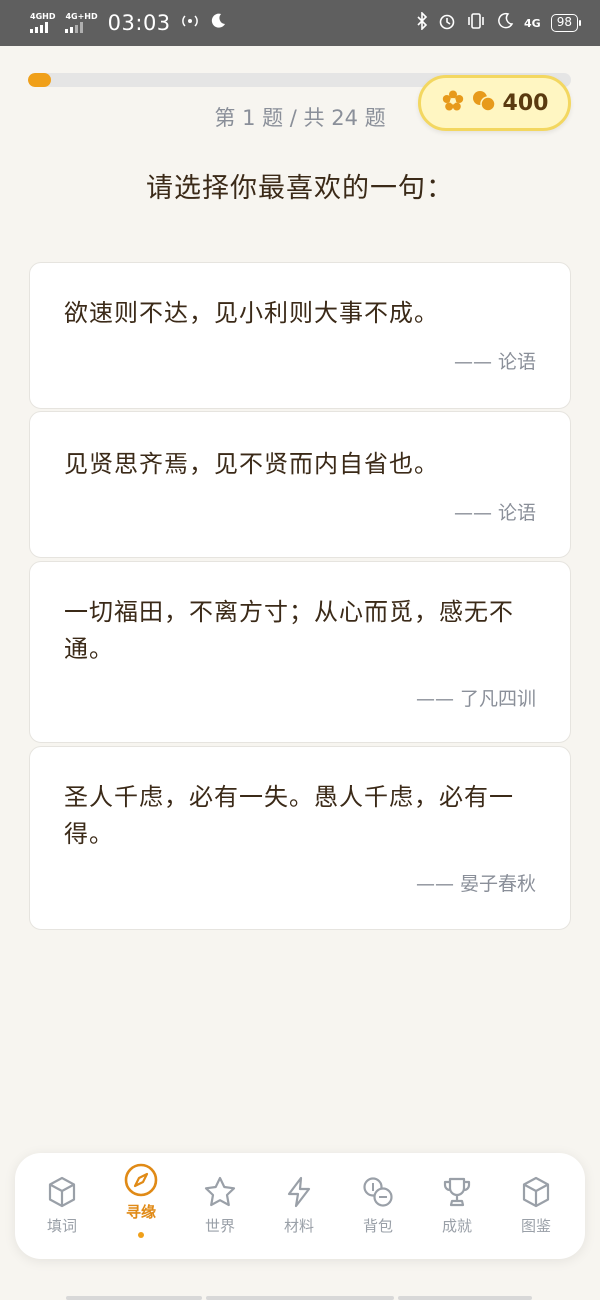  What do you see at coordinates (190, 23) in the screenshot?
I see `hotspot-icon` at bounding box center [190, 23].